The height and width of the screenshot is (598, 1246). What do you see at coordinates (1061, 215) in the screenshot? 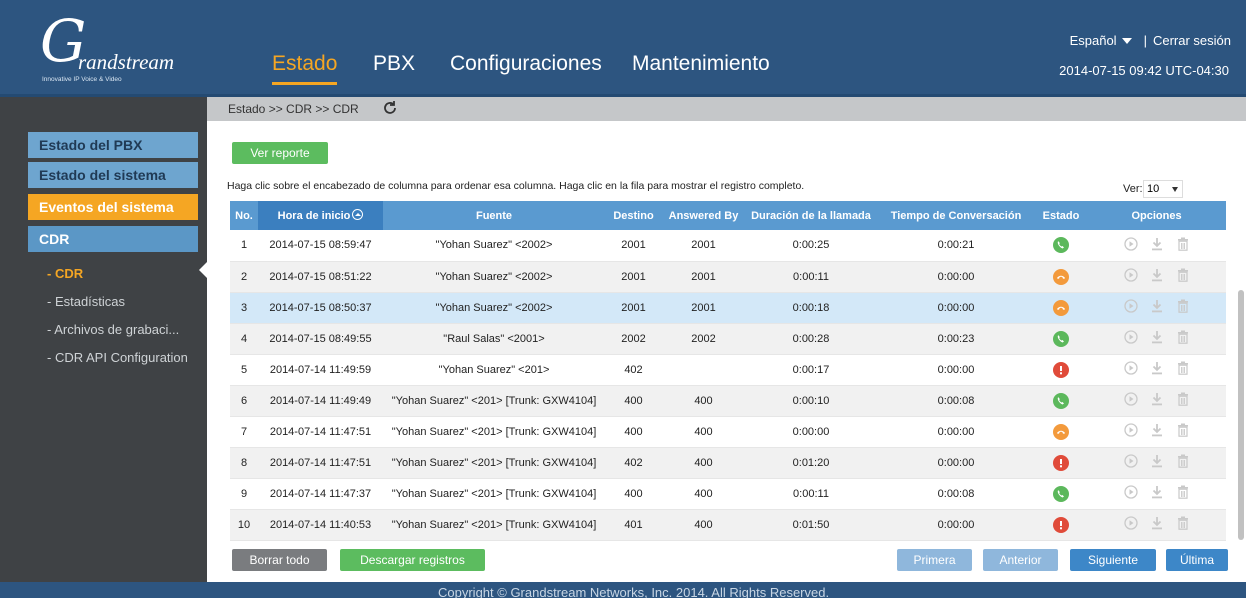
I see `col-status: Estado` at bounding box center [1061, 215].